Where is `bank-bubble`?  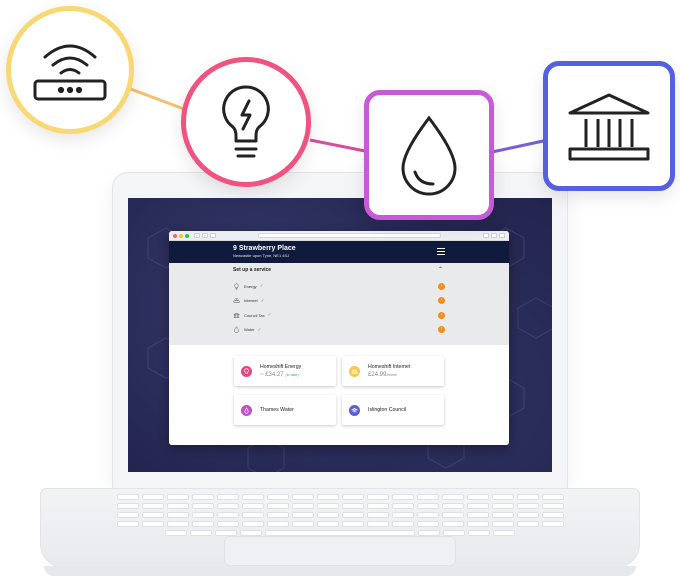
bank-bubble is located at coordinates (609, 126).